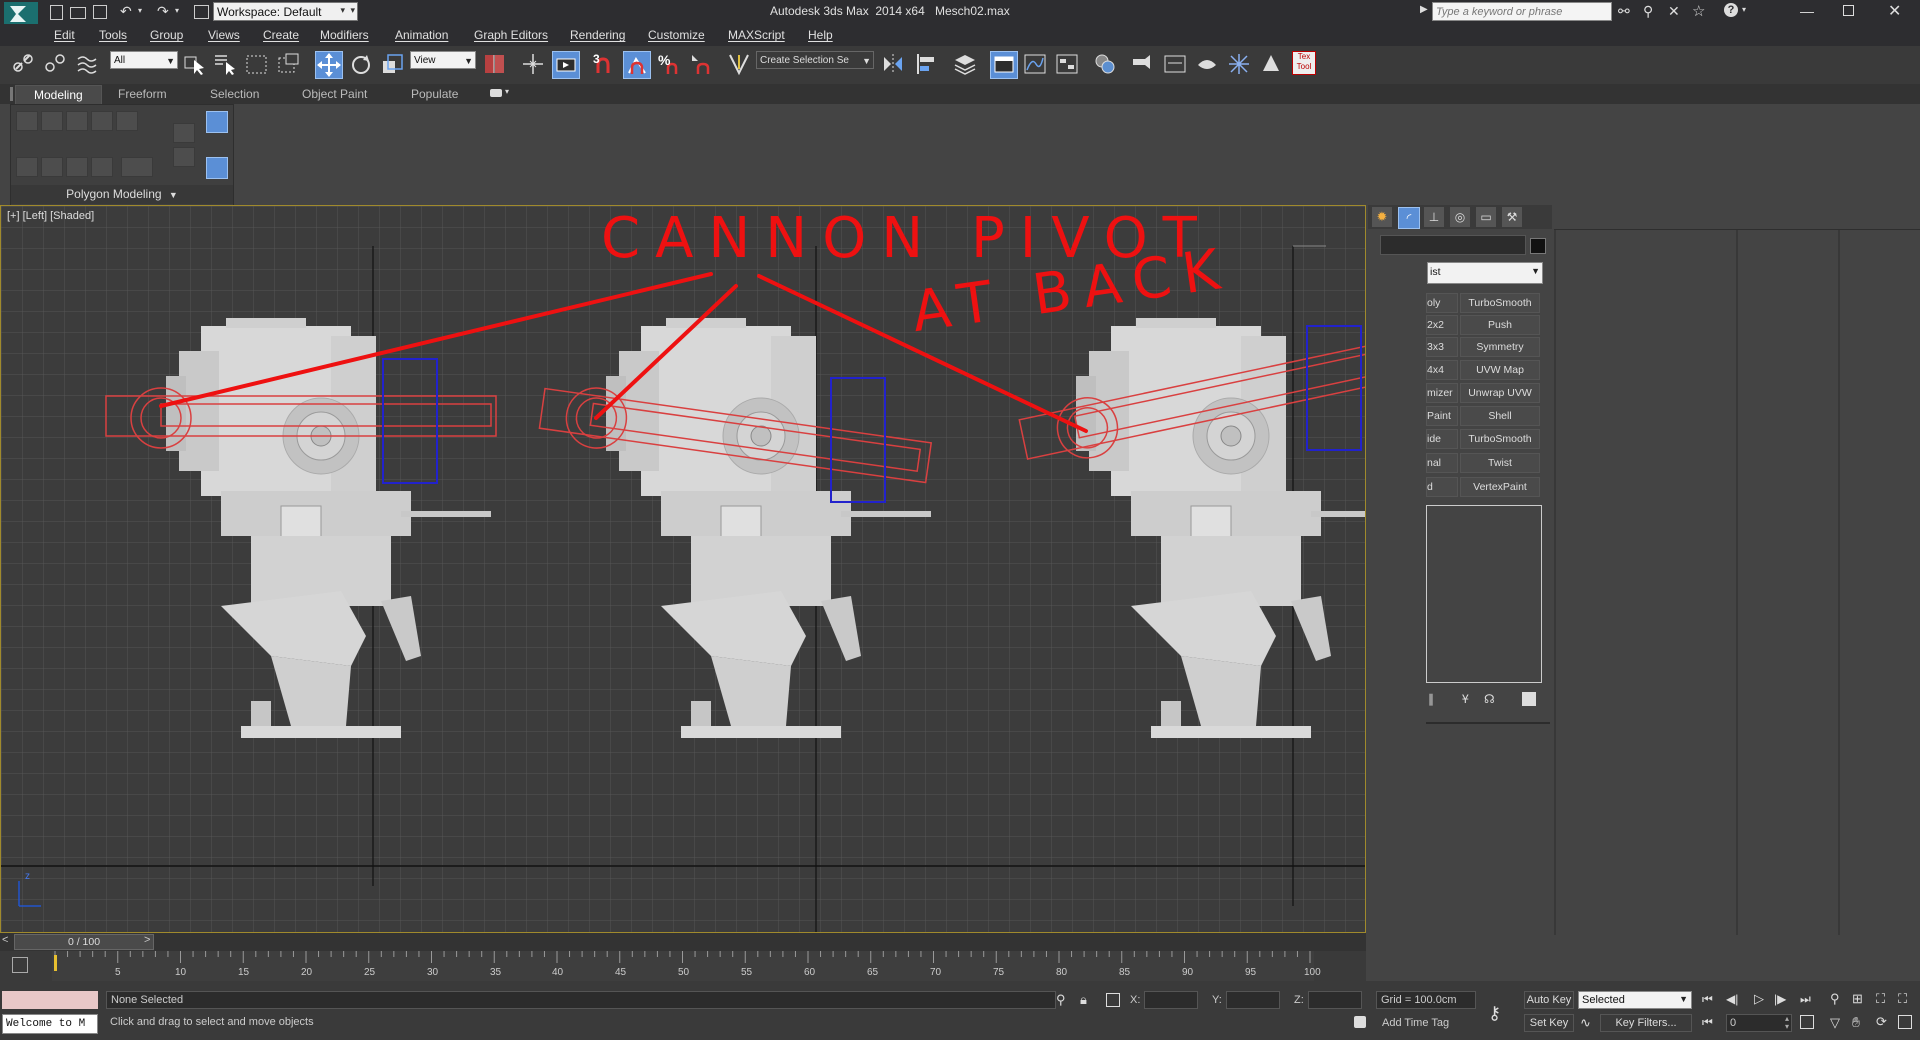  Describe the element at coordinates (1500, 303) in the screenshot. I see `modifier-button-turbosmooth: TurboSmooth` at that location.